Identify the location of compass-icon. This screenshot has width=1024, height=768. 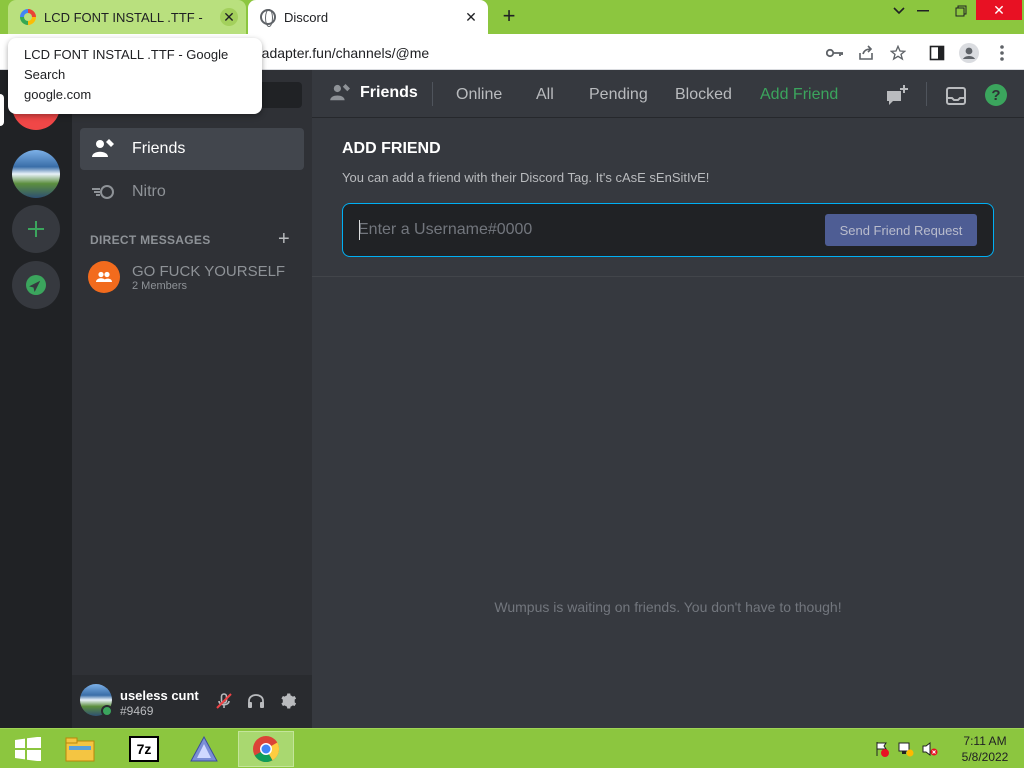
(36, 285).